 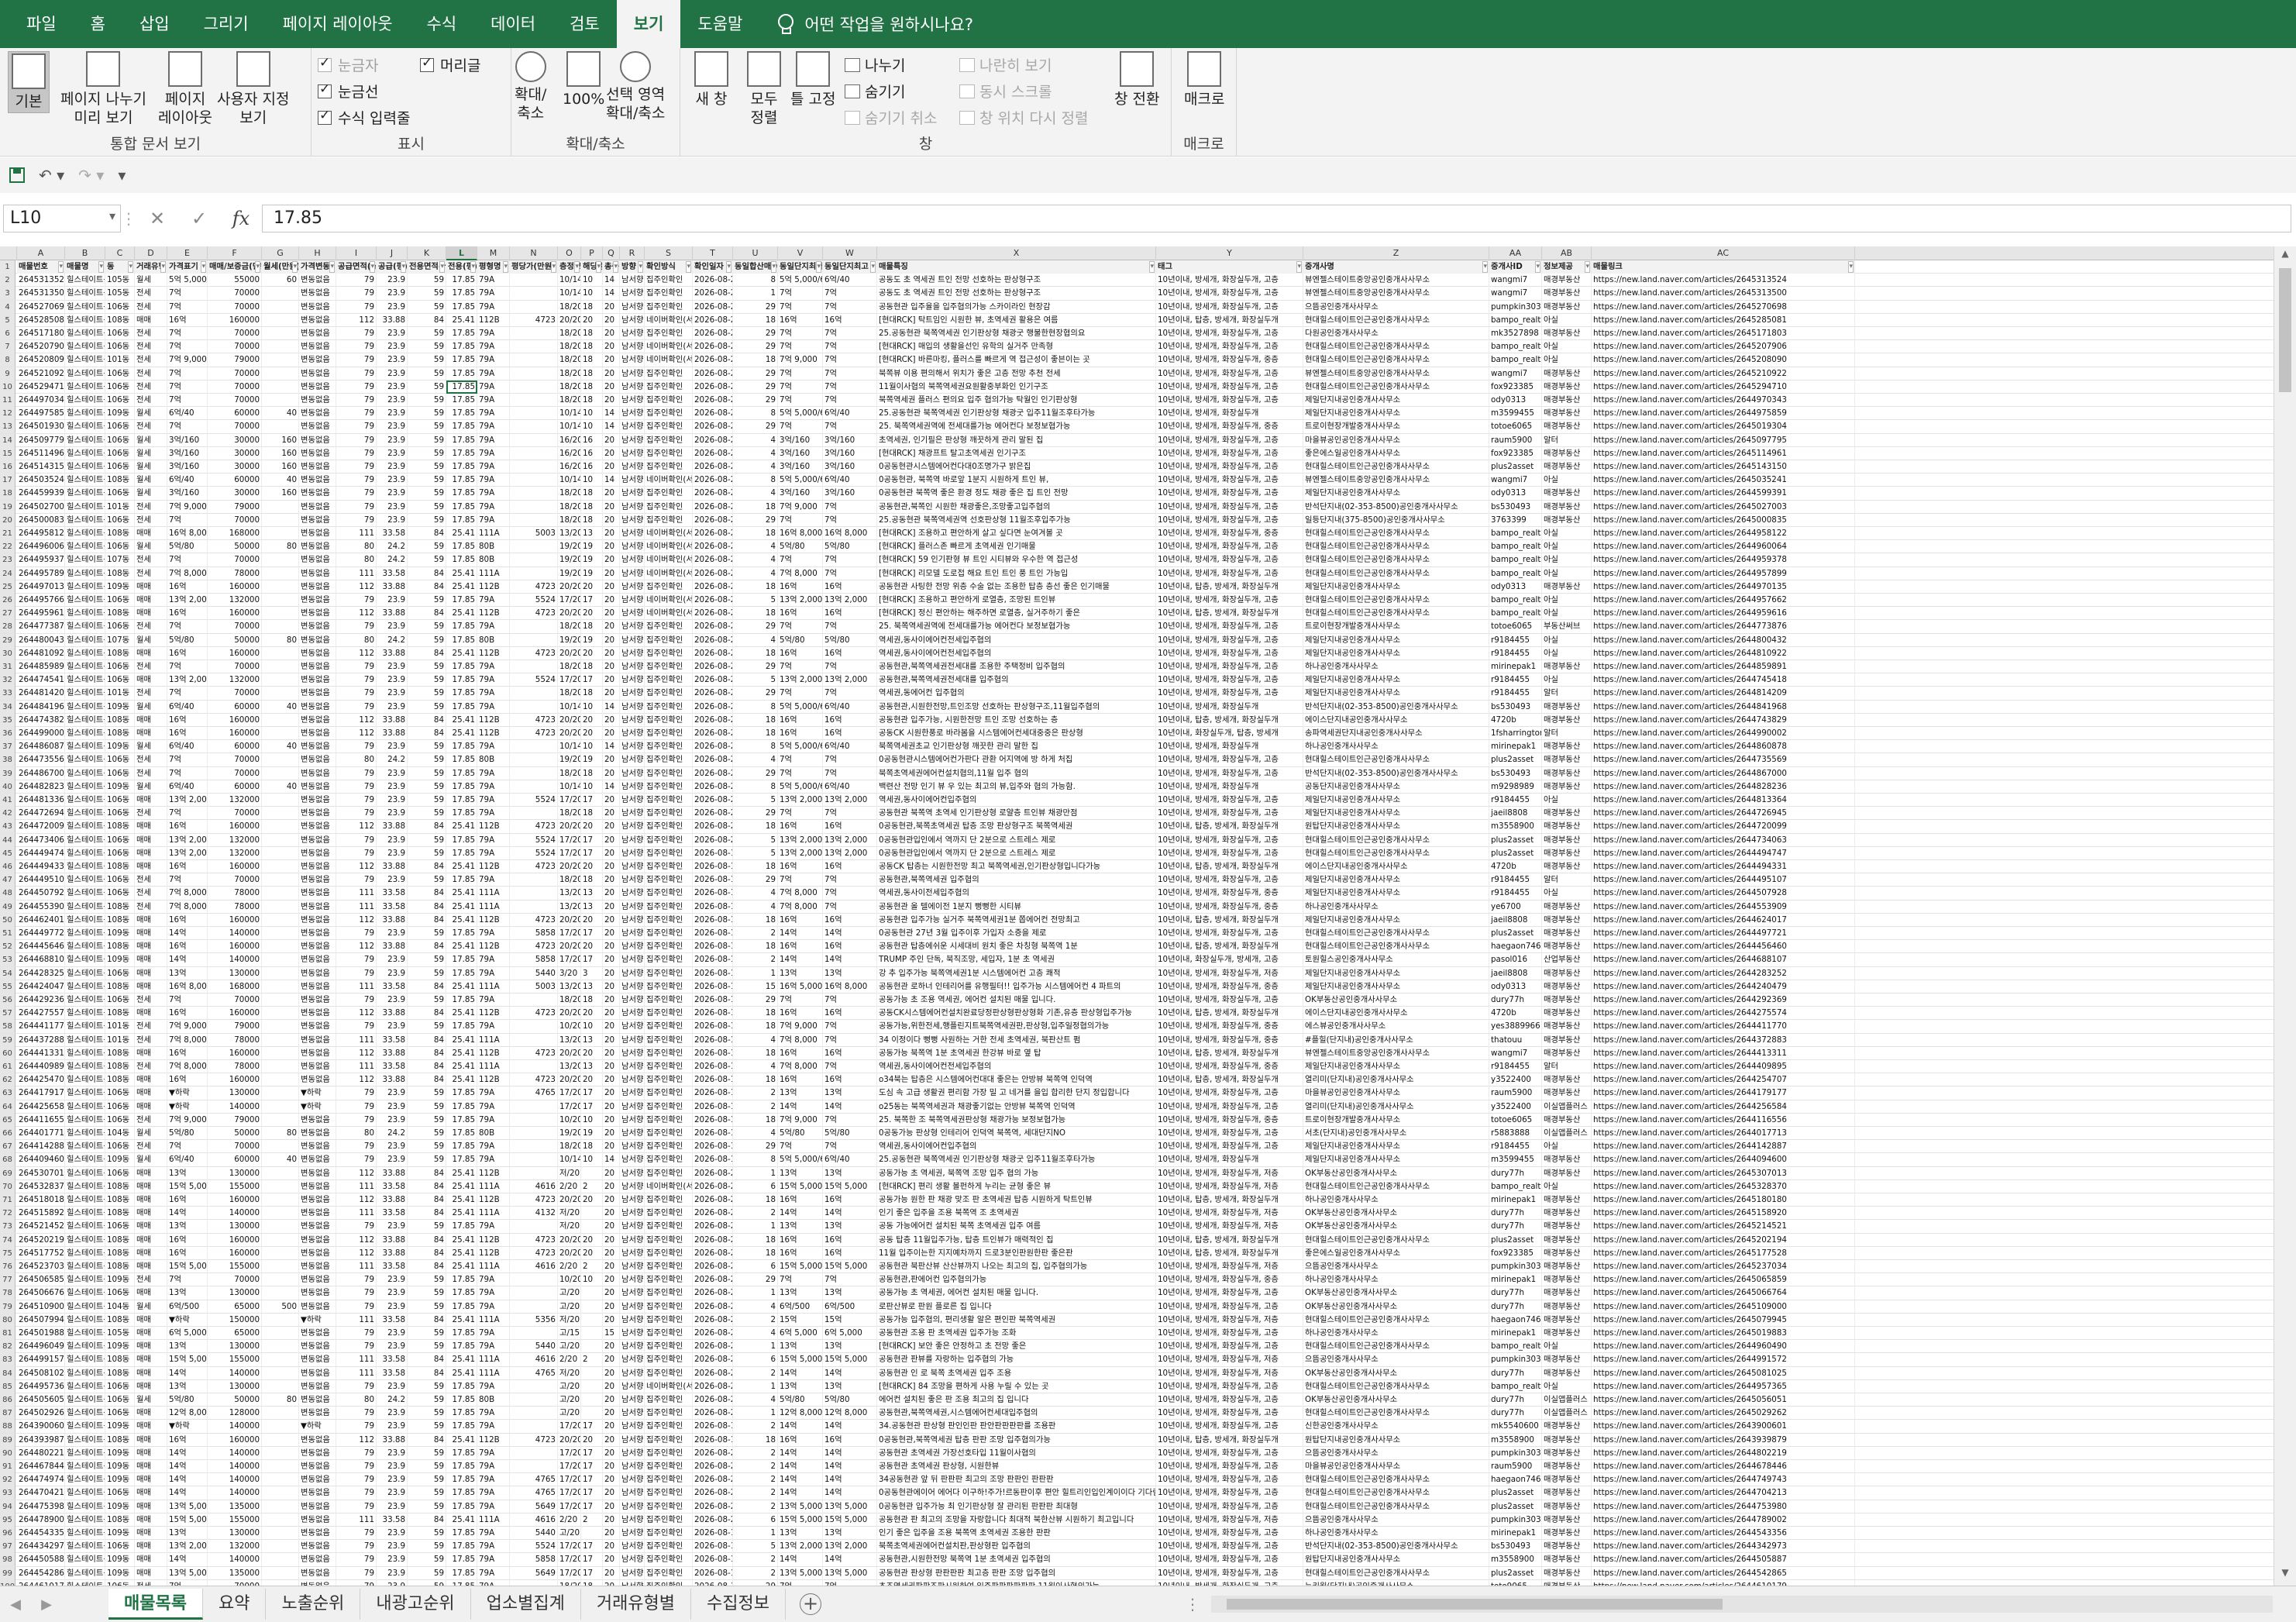 I want to click on cell: 5, so click(x=756, y=840).